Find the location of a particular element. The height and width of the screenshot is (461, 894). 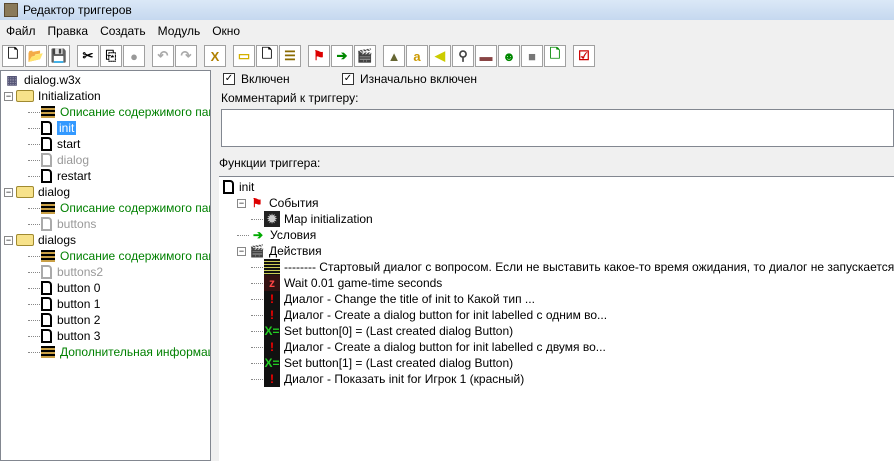

sound-editor-button: ◀ is located at coordinates (440, 56).